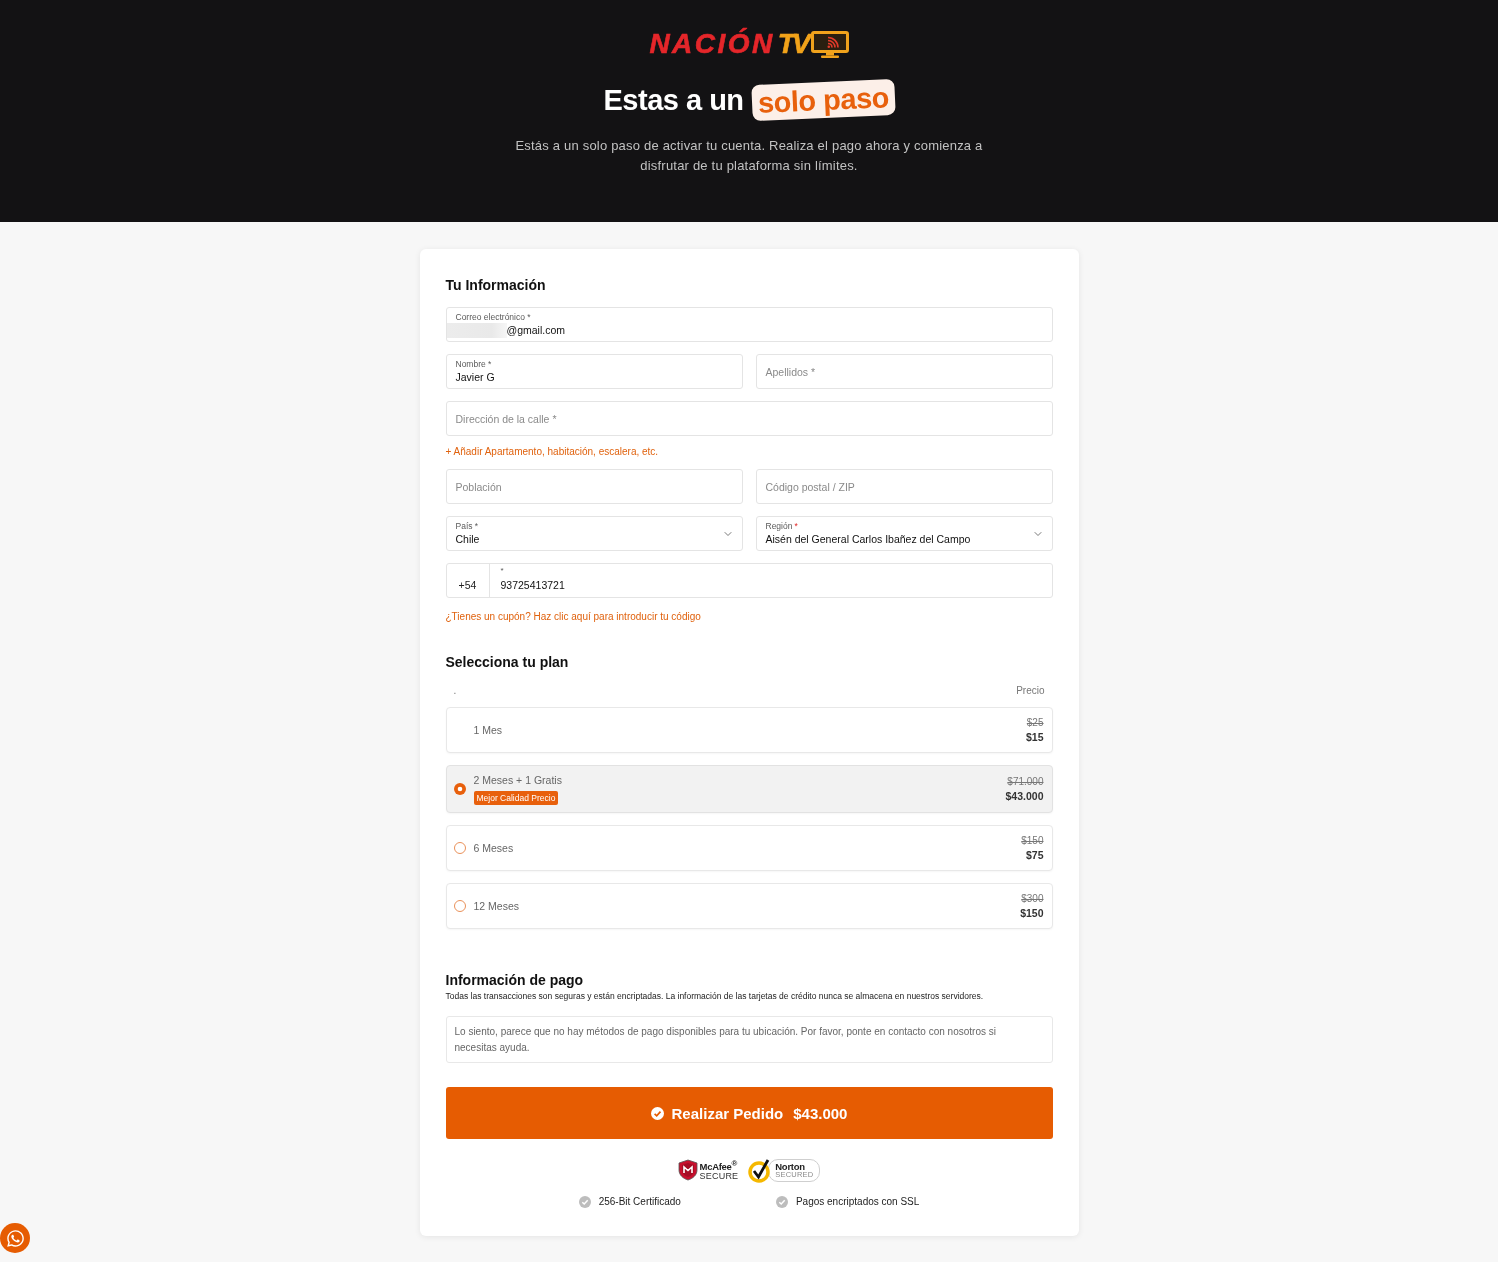  Describe the element at coordinates (1034, 737) in the screenshot. I see `plan-price: $15` at that location.